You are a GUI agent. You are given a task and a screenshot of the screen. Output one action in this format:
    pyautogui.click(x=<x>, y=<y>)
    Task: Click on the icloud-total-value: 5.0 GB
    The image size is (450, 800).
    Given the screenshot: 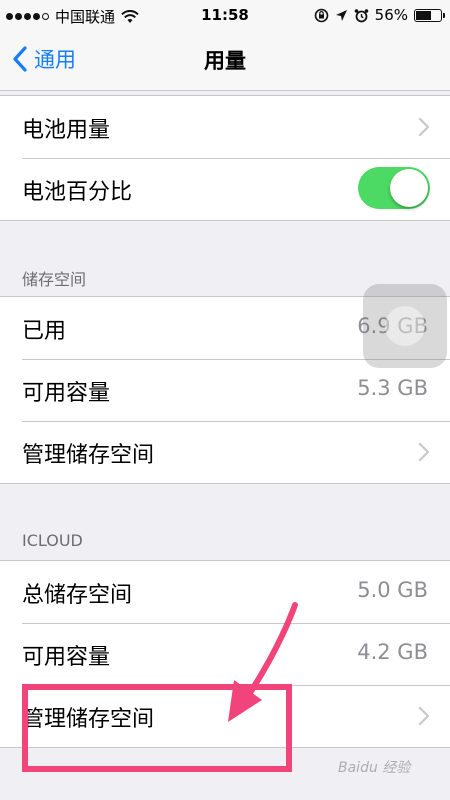 What is the action you would take?
    pyautogui.click(x=392, y=590)
    